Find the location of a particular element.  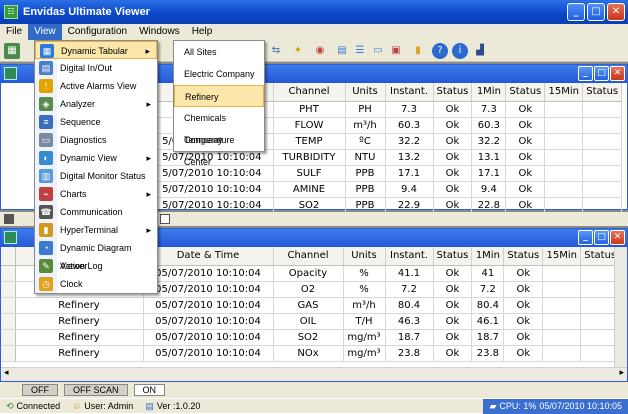

view-menu-item: ✎ Action Log is located at coordinates (96, 266).